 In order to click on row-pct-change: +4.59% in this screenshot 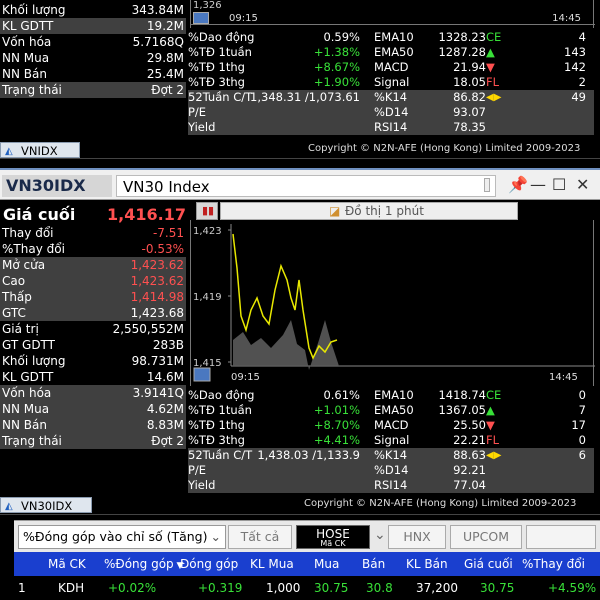, I will do `click(572, 588)`.